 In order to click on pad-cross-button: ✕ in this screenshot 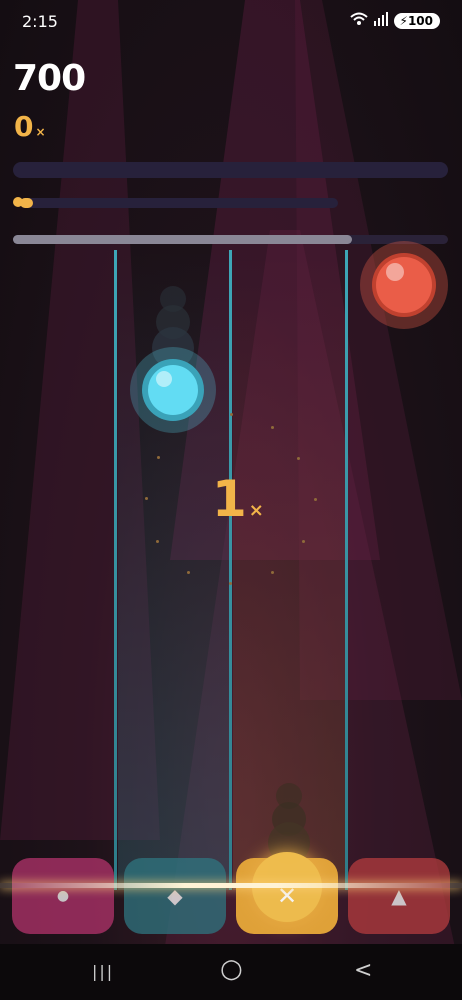, I will do `click(287, 893)`.